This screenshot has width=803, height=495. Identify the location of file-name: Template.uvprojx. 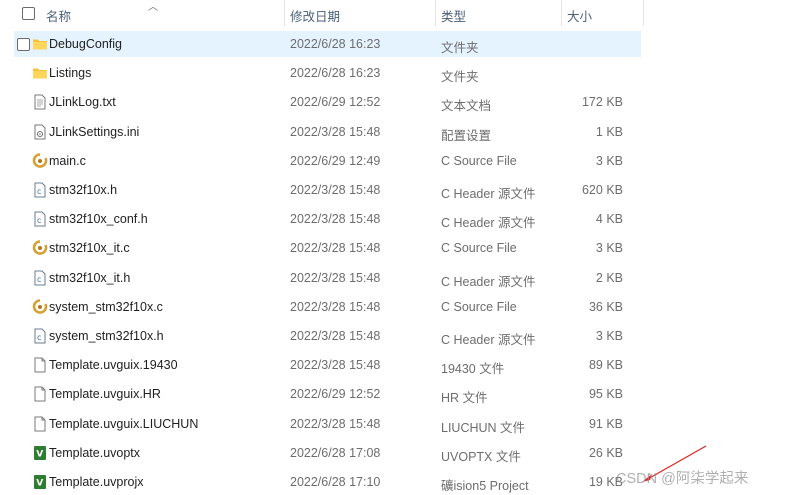
(96, 482).